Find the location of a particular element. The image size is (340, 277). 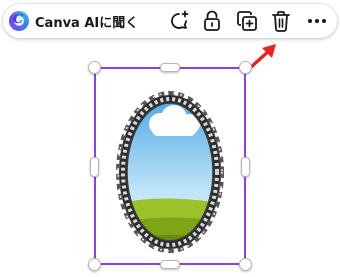

floating-toolbar: C Canva AIに聞く is located at coordinates (170, 21).